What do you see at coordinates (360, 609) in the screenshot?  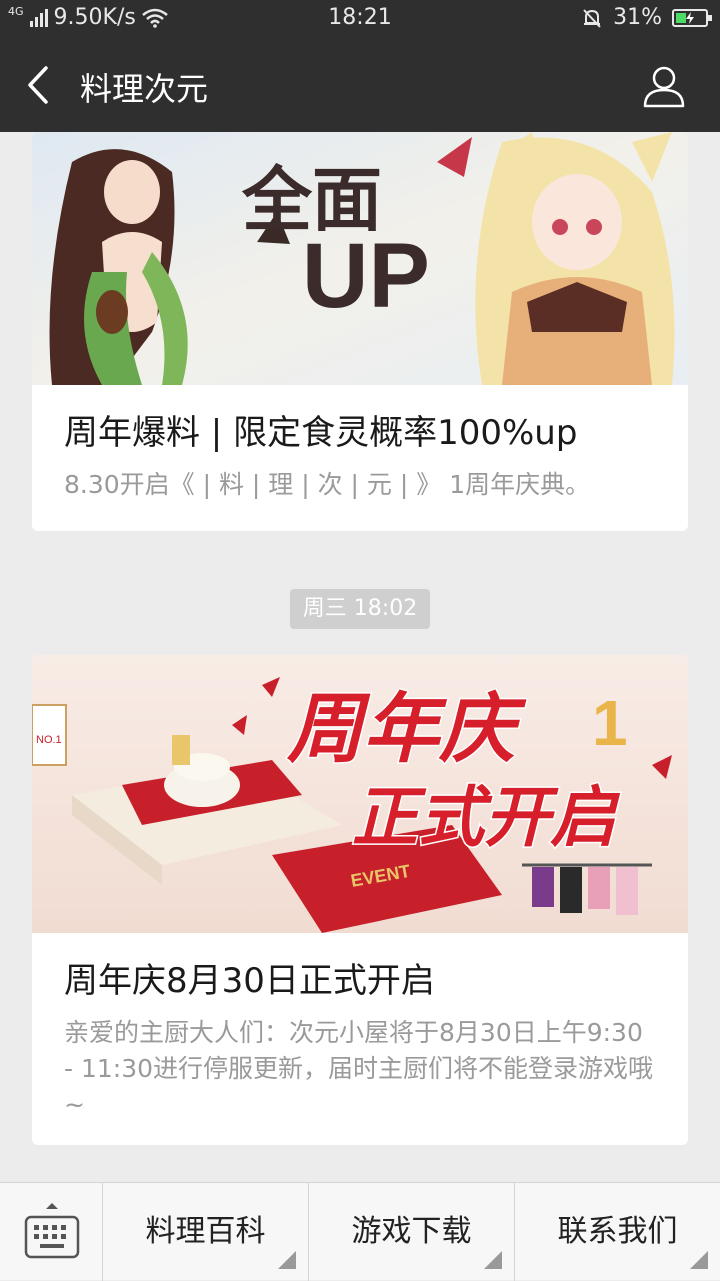 I see `message-timestamp: 周三 18:02` at bounding box center [360, 609].